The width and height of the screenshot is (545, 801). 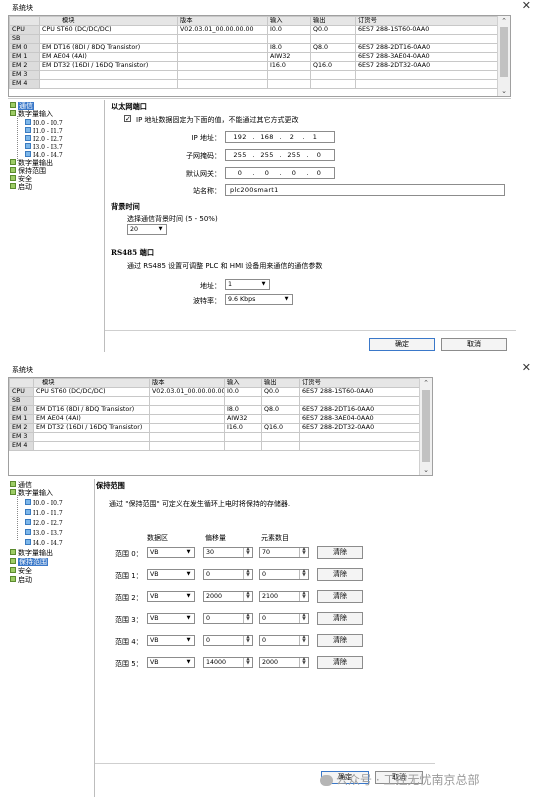 I want to click on ip-fixed-checkbox: ✓, so click(x=127, y=119).